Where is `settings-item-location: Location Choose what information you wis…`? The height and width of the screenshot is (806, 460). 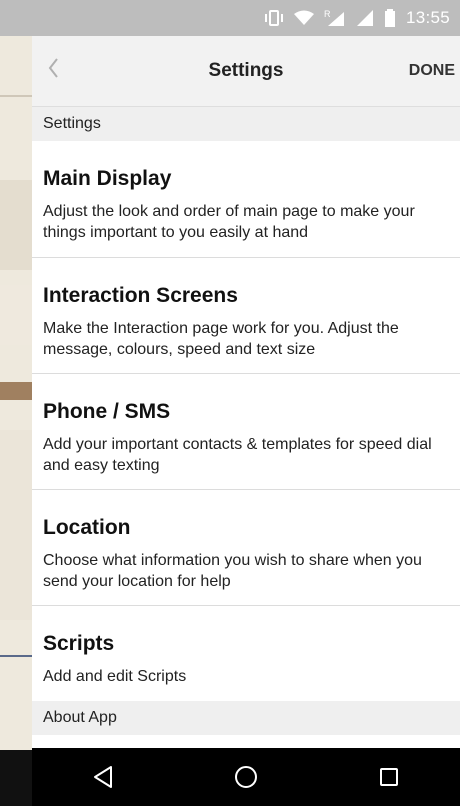 settings-item-location: Location Choose what information you wis… is located at coordinates (246, 548).